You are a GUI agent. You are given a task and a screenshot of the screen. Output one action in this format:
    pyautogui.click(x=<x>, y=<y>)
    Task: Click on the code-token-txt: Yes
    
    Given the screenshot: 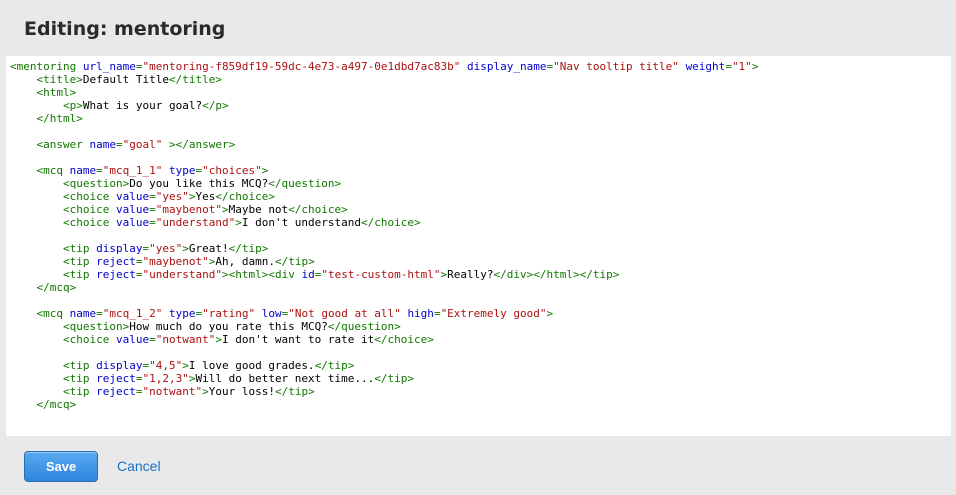 What is the action you would take?
    pyautogui.click(x=205, y=196)
    